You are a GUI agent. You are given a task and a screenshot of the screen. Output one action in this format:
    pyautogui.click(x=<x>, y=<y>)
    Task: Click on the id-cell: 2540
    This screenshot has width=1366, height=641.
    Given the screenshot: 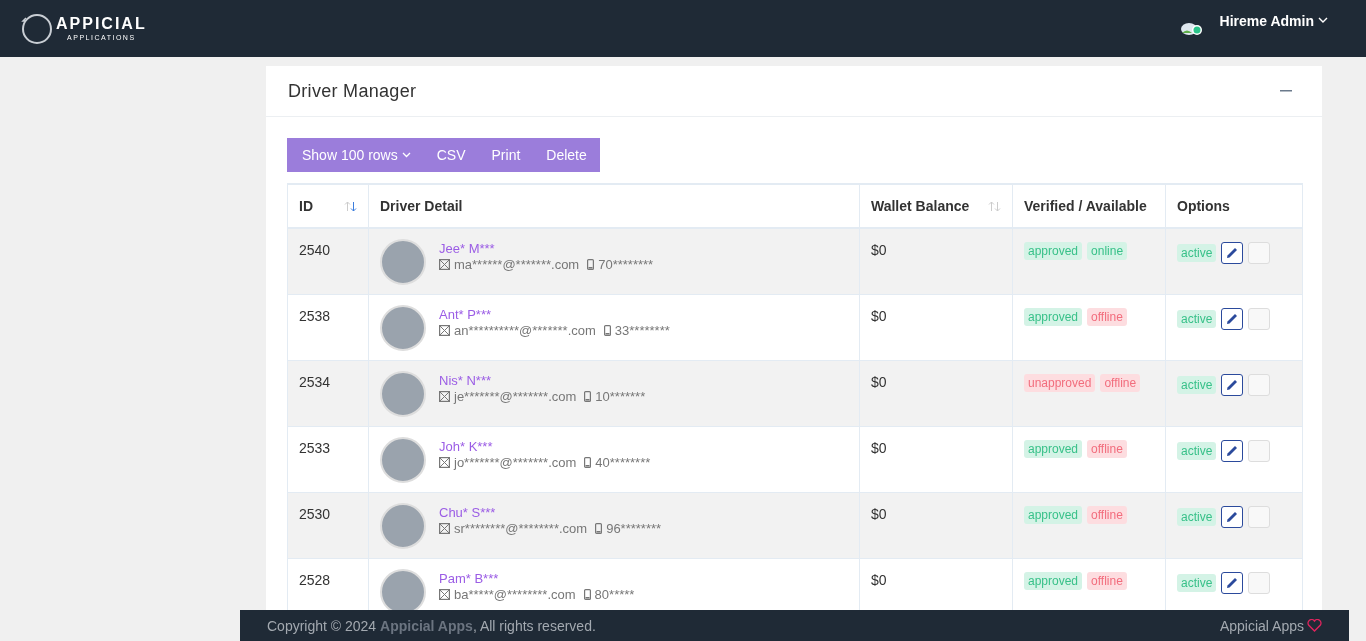 What is the action you would take?
    pyautogui.click(x=328, y=261)
    